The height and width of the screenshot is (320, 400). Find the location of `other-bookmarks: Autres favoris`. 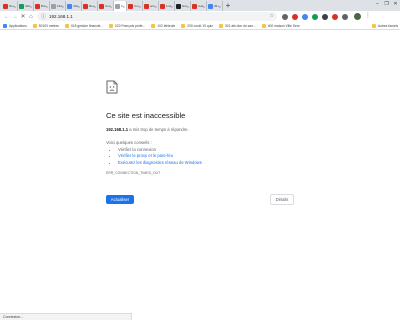

other-bookmarks: Autres favoris is located at coordinates (384, 25).